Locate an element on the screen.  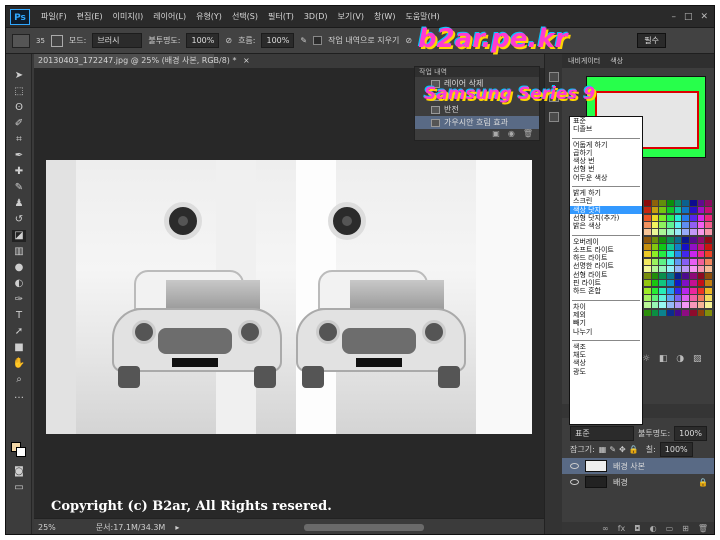
blend-mode-option: 오버레이 is located at coordinates (606, 242).